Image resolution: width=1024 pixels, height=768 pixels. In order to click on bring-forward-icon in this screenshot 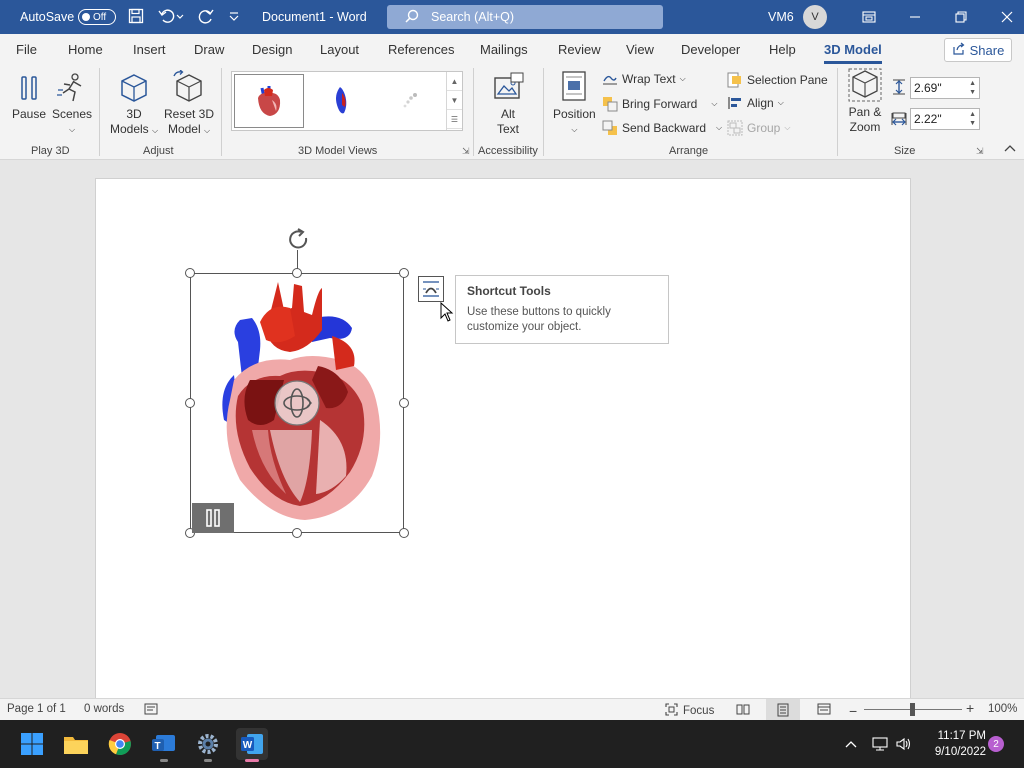, I will do `click(610, 104)`.